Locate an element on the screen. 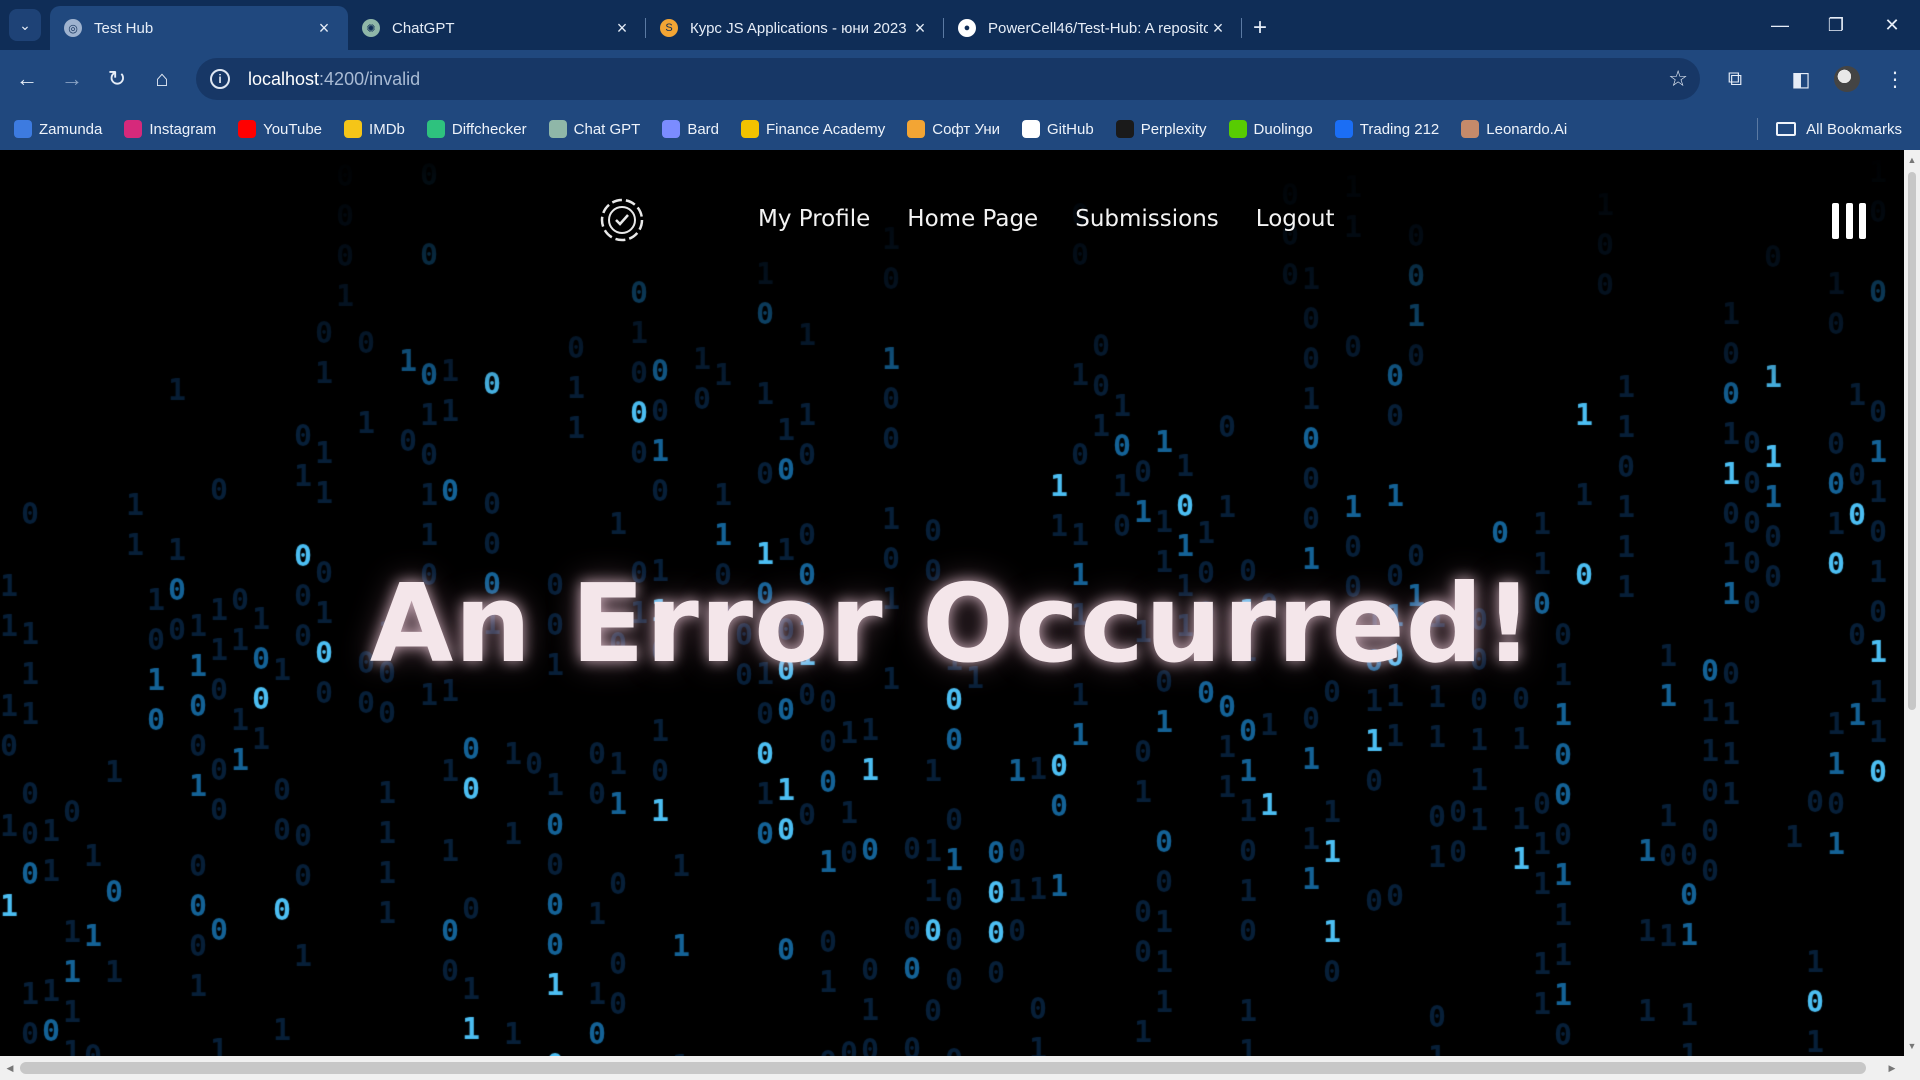  bookmark-label: Zamunda is located at coordinates (71, 129).